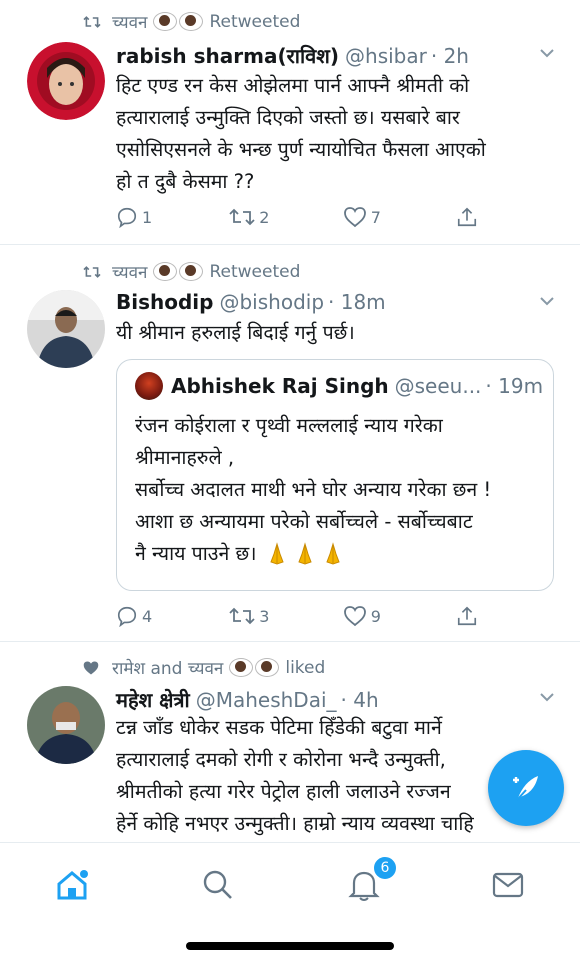 The image size is (580, 961). I want to click on social-action: liked, so click(305, 667).